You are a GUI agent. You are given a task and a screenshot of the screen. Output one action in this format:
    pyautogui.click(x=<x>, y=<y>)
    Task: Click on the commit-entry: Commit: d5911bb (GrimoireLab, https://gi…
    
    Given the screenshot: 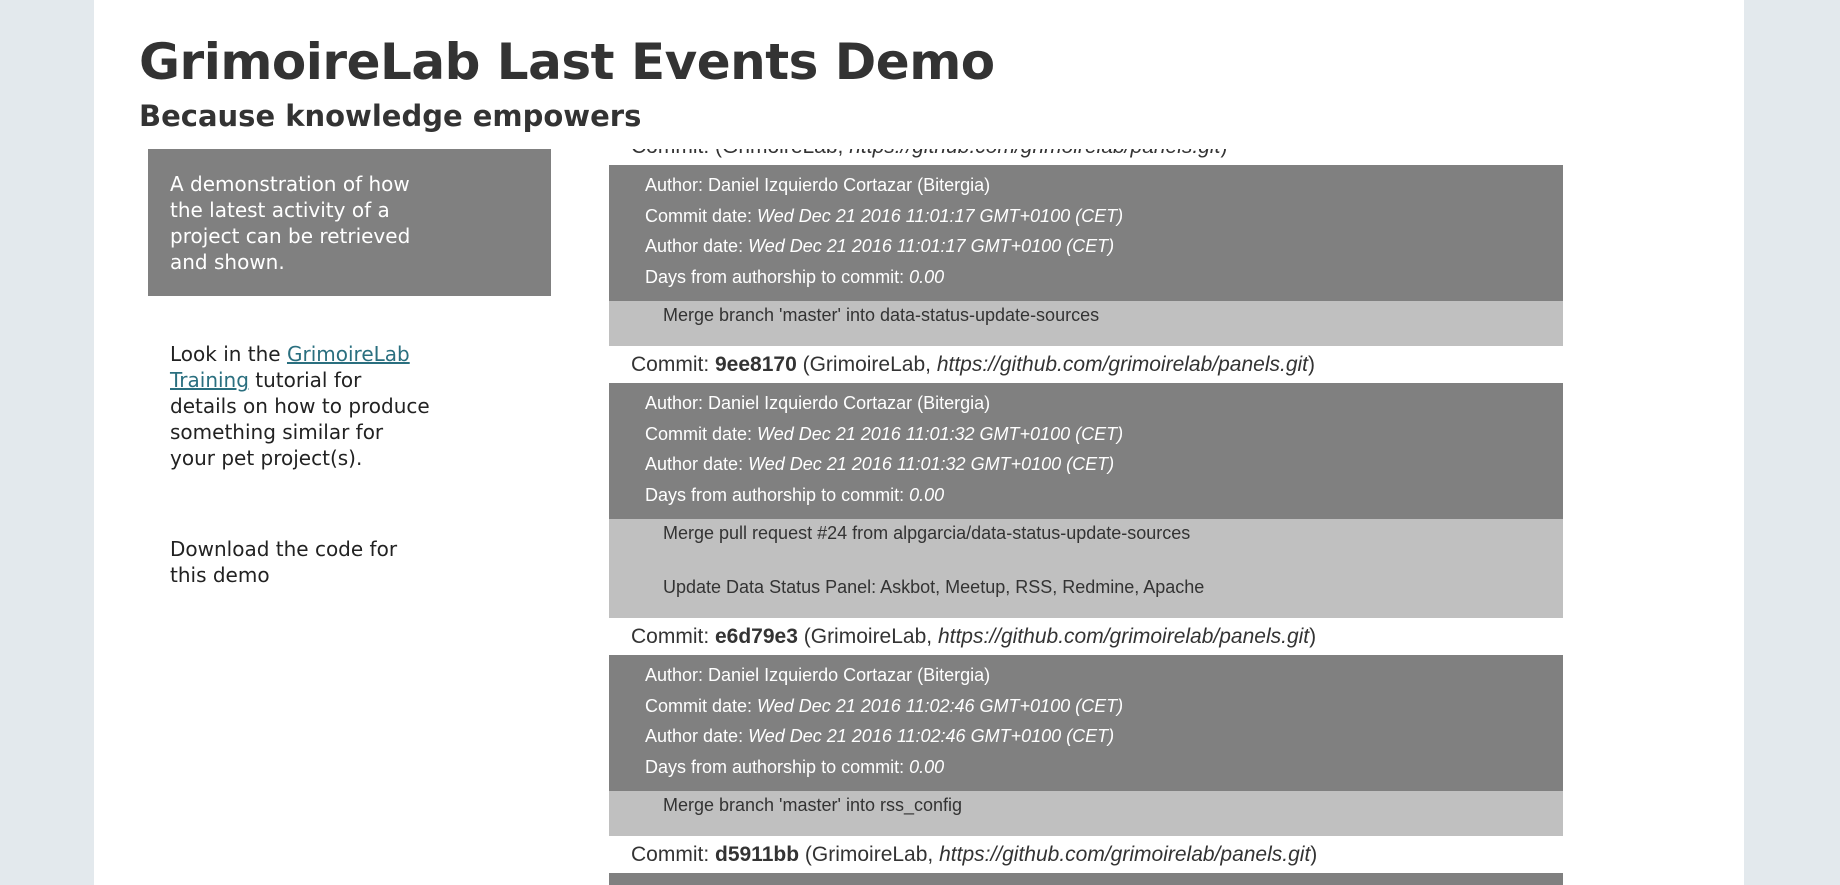 What is the action you would take?
    pyautogui.click(x=1086, y=860)
    